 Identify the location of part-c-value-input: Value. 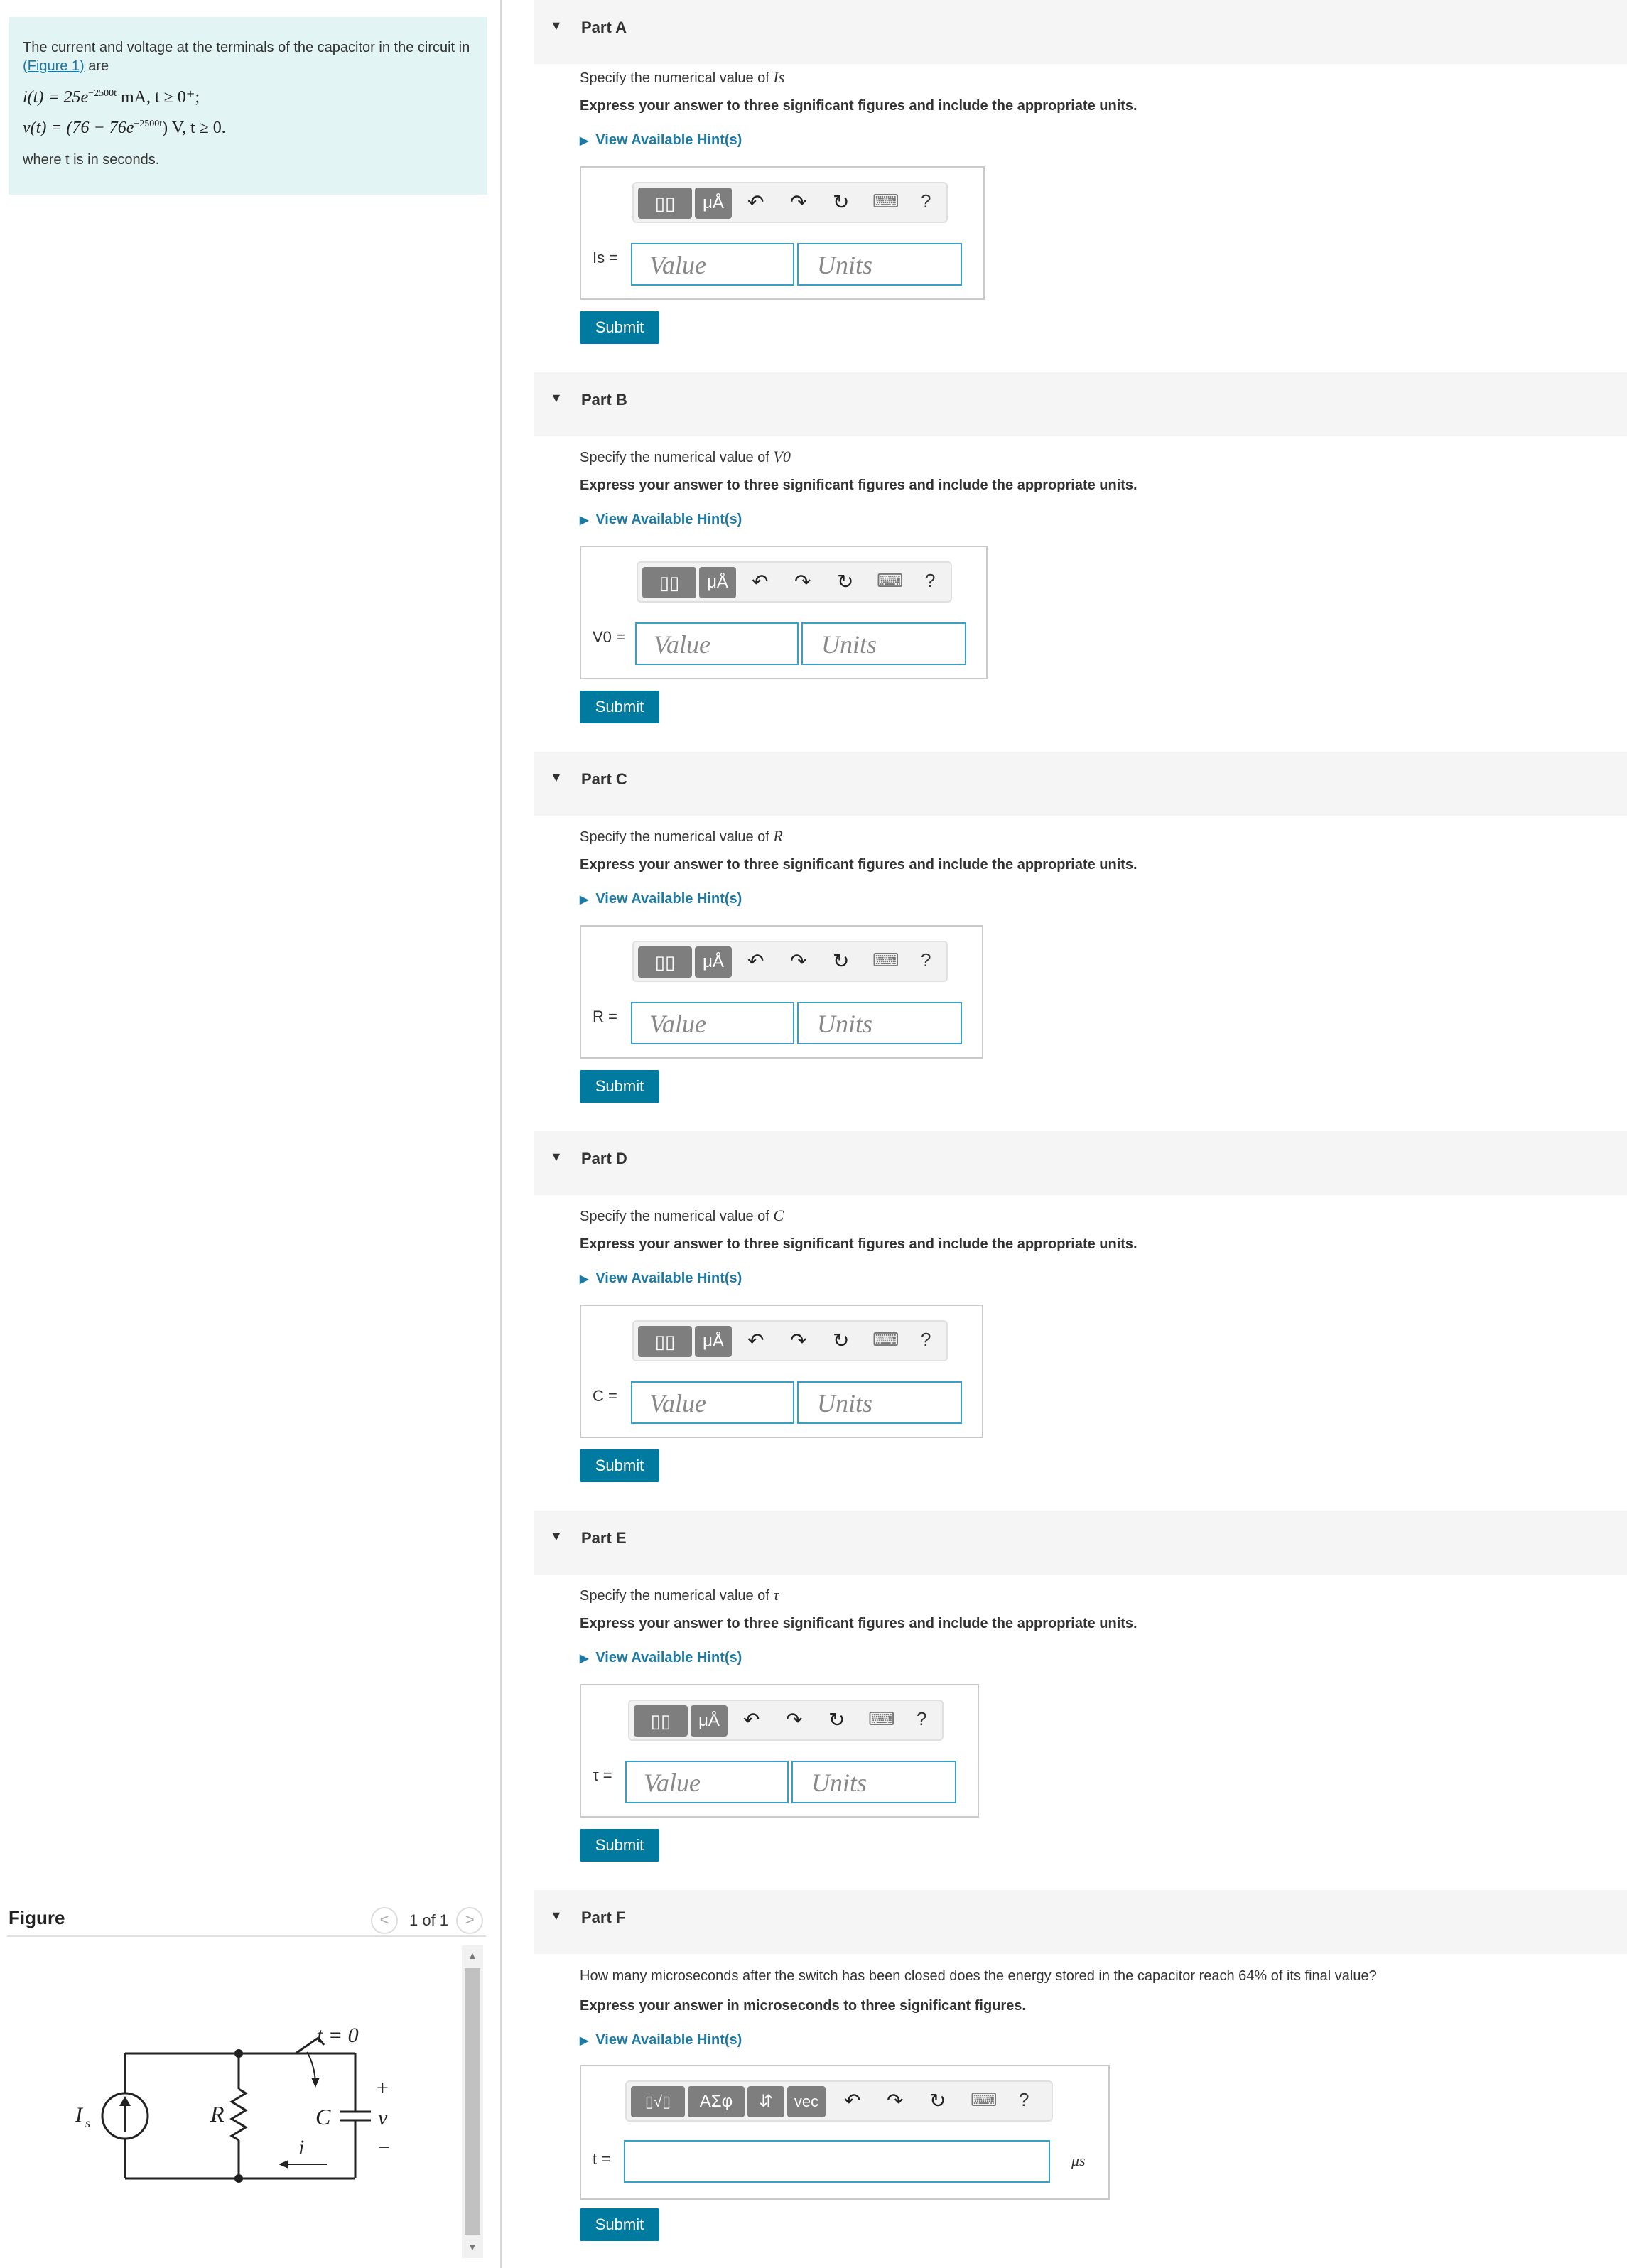
(712, 1023).